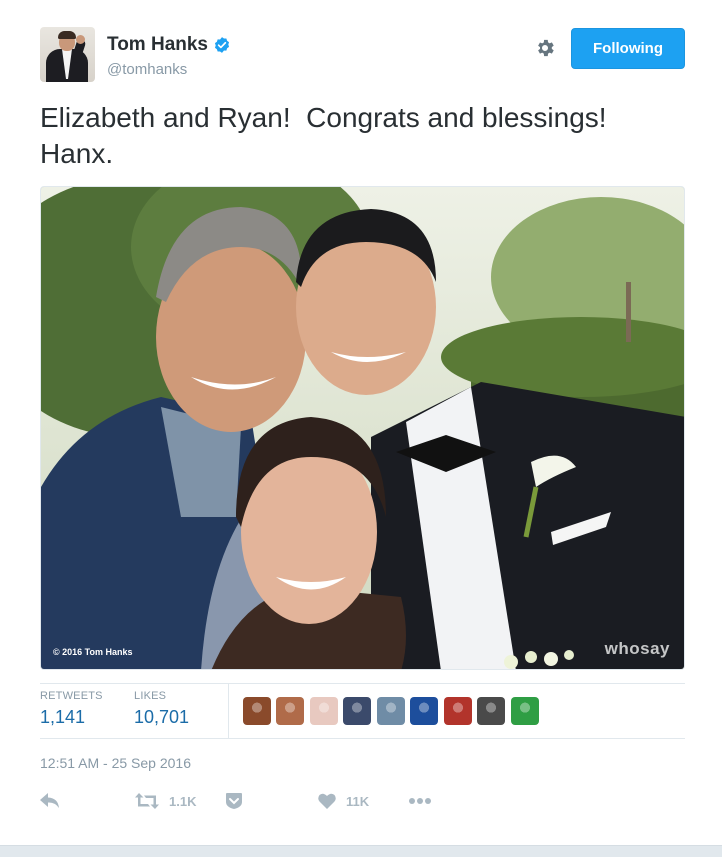  I want to click on retweets-count: 1,141, so click(71, 717).